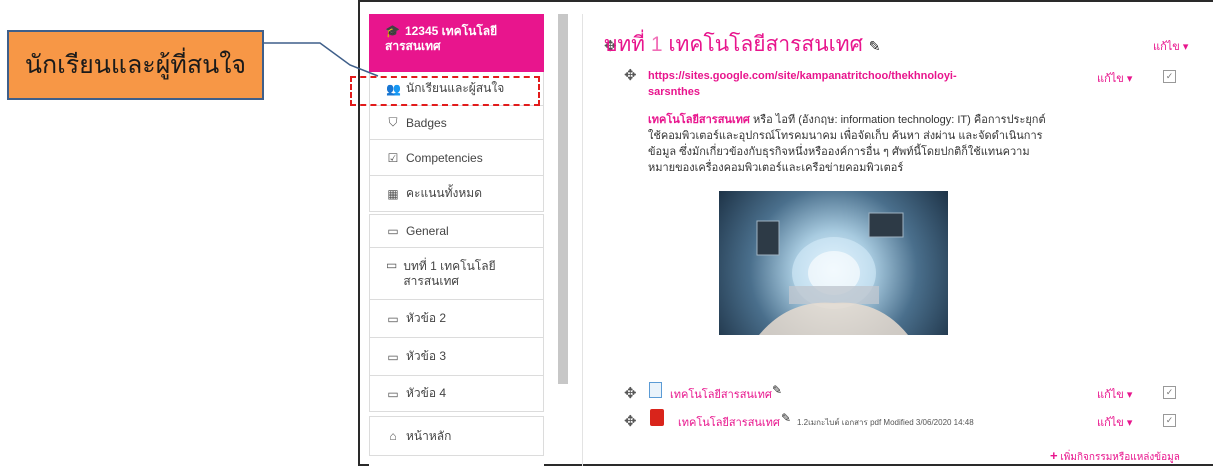 Image resolution: width=1215 pixels, height=466 pixels. What do you see at coordinates (721, 394) in the screenshot?
I see `page-resource-link: เทคโนโลยีสารสนเทศ` at bounding box center [721, 394].